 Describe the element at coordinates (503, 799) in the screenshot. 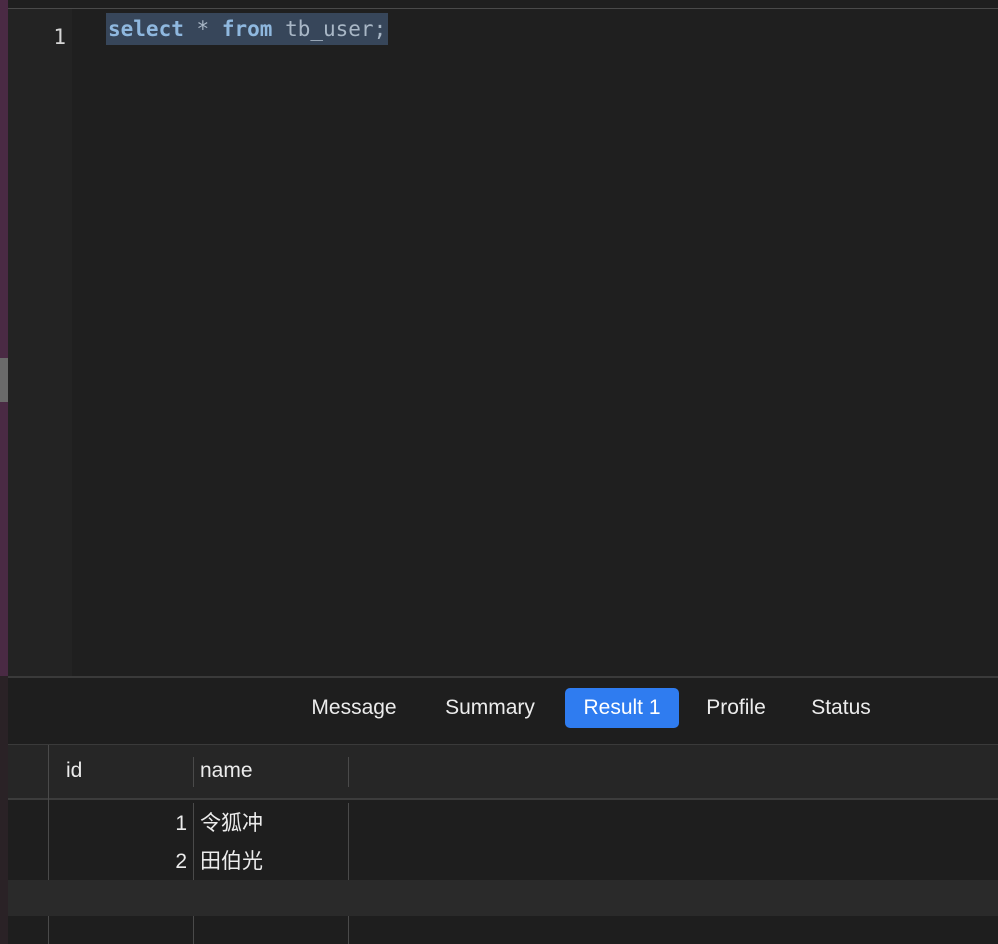

I see `header-bottom-divider` at that location.